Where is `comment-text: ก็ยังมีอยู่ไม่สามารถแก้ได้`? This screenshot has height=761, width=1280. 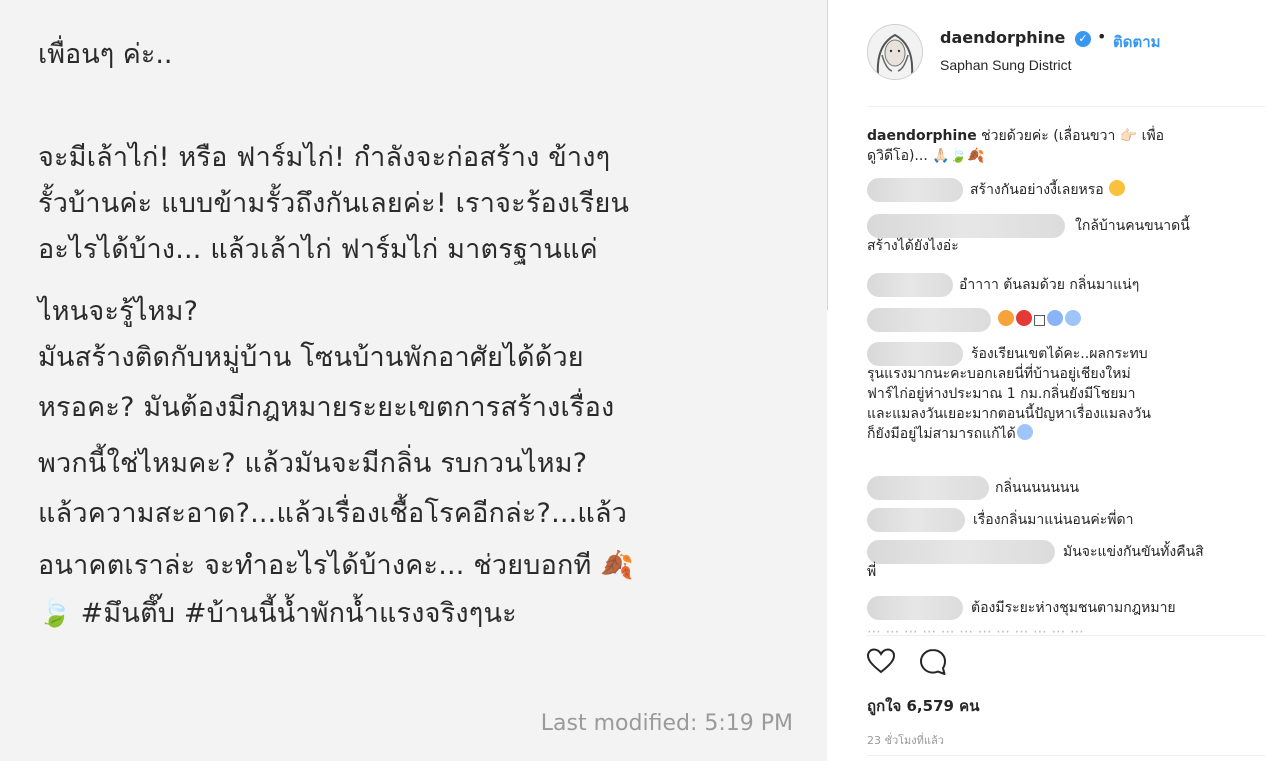
comment-text: ก็ยังมีอยู่ไม่สามารถแก้ได้ is located at coordinates (950, 434).